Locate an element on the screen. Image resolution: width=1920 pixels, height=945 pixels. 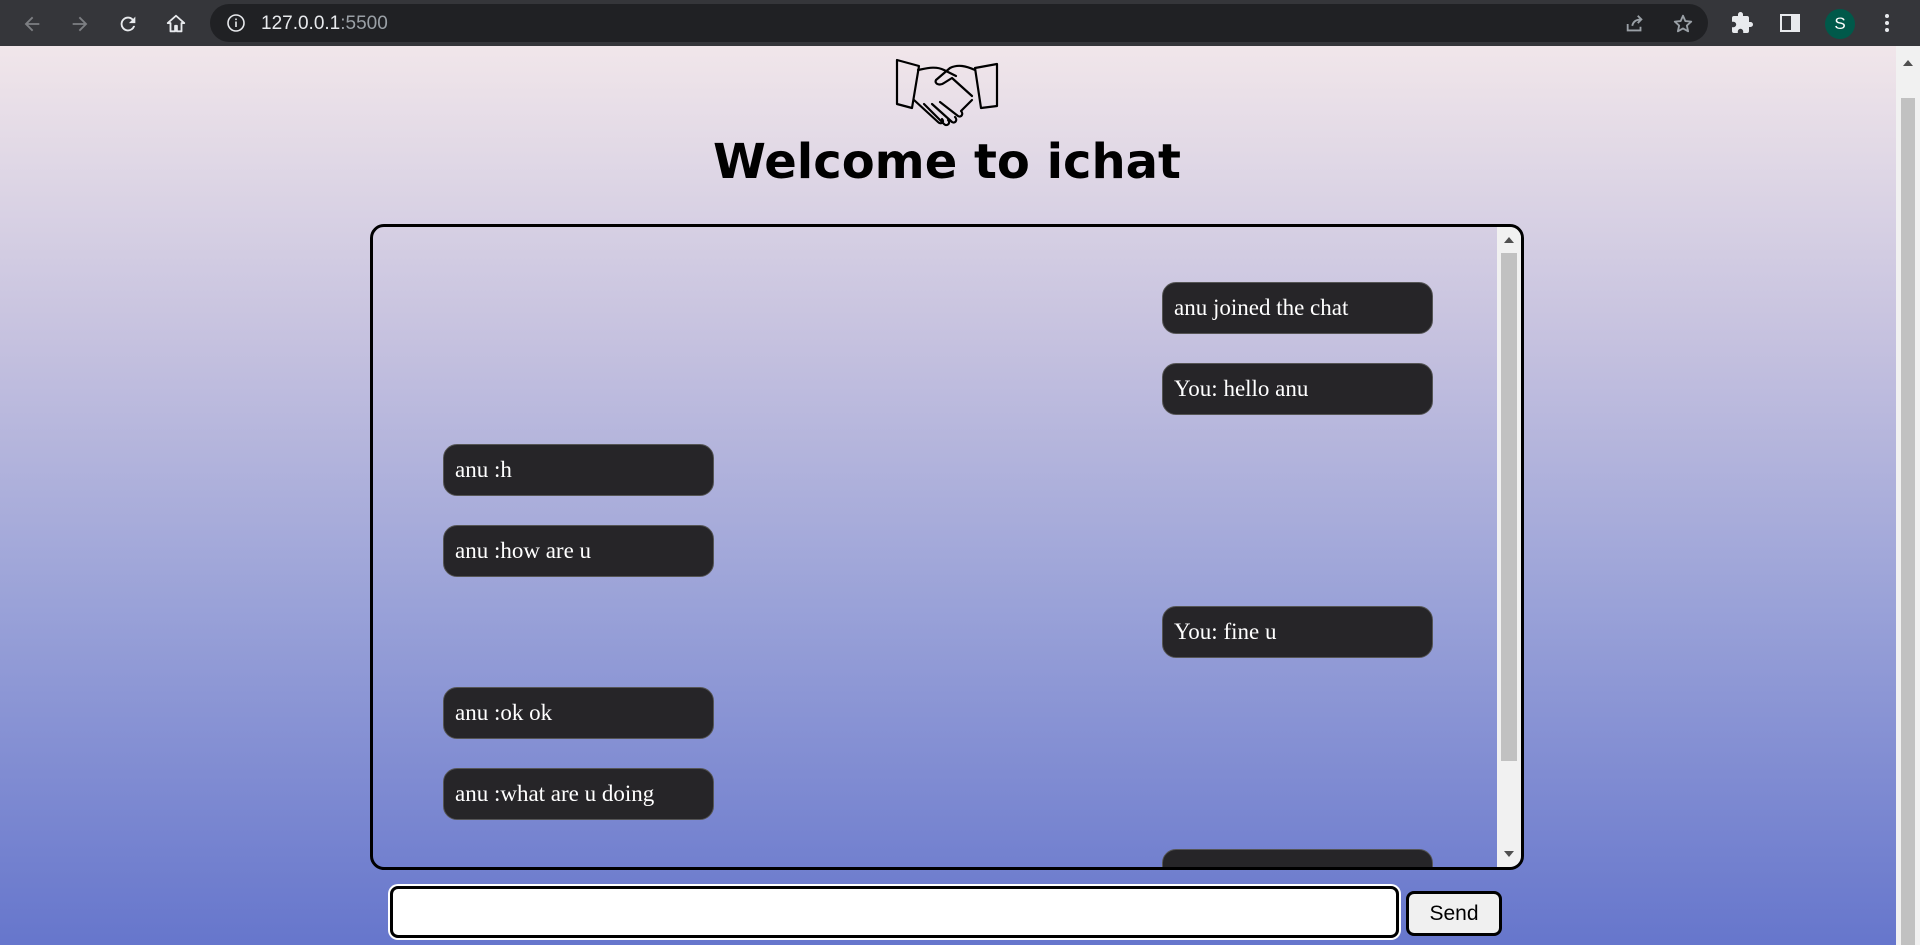
chat-scrollbar-thumb is located at coordinates (1509, 507).